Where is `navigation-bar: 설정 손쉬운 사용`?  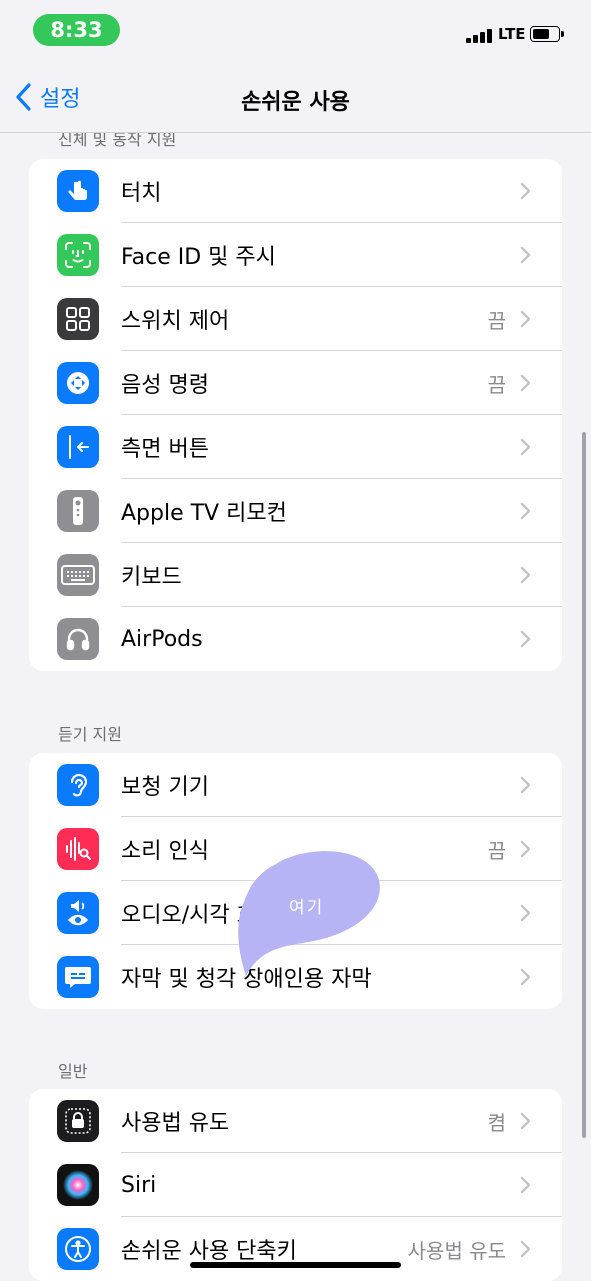 navigation-bar: 설정 손쉬운 사용 is located at coordinates (295, 97).